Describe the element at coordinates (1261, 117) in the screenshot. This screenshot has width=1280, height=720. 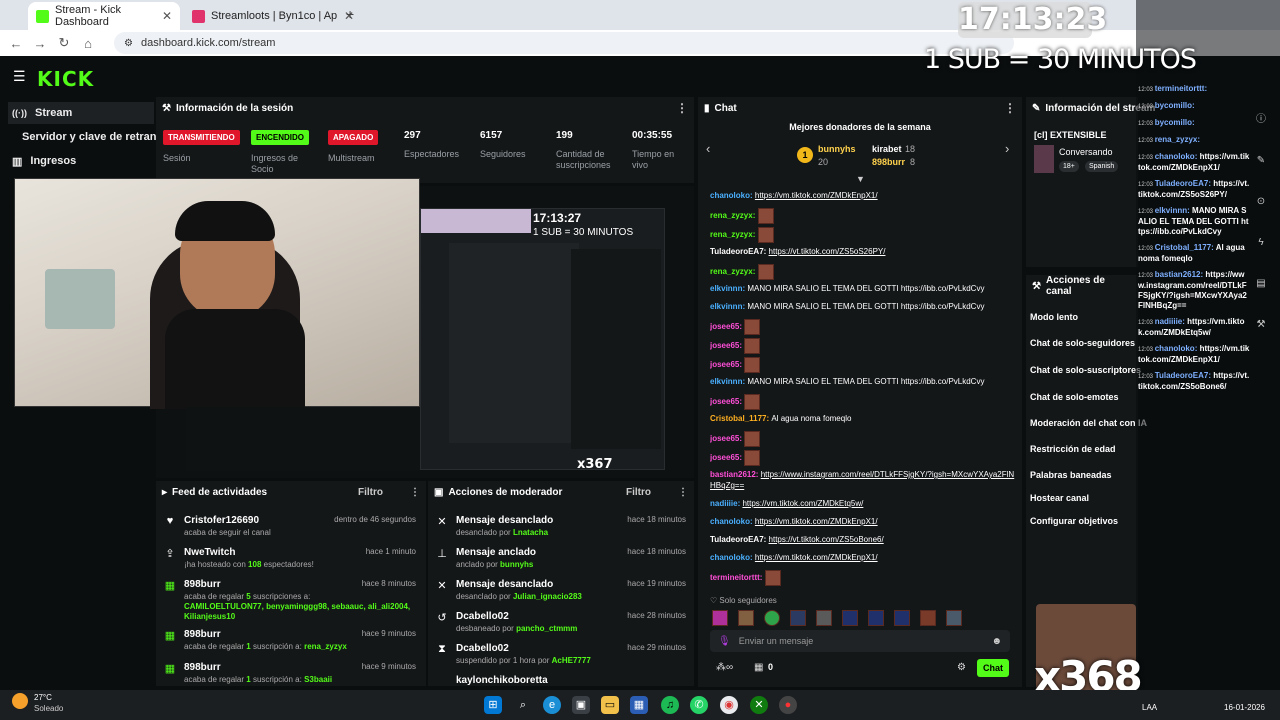
I see `info-icon: ⓘ` at that location.